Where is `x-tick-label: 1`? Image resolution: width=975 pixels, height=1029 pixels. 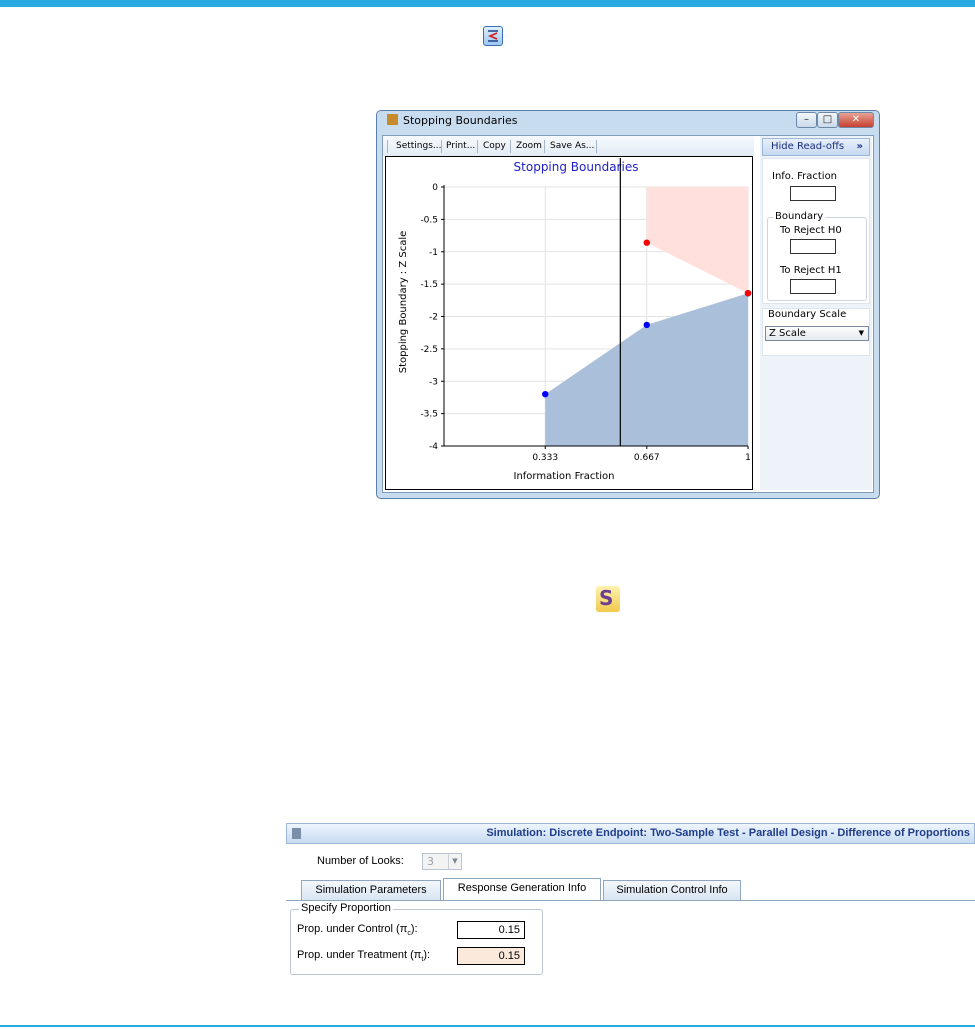 x-tick-label: 1 is located at coordinates (748, 458).